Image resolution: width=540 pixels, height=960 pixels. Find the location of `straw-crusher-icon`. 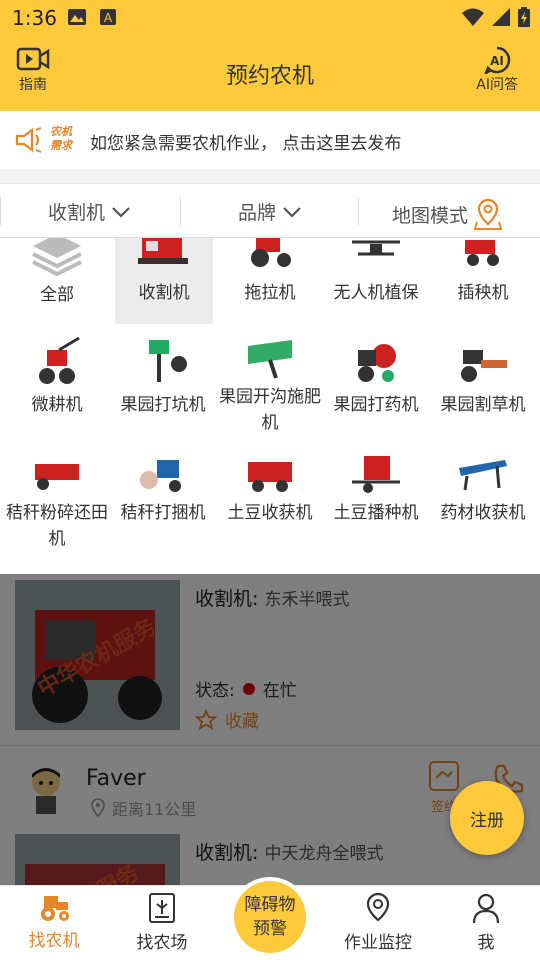

straw-crusher-icon is located at coordinates (57, 477).